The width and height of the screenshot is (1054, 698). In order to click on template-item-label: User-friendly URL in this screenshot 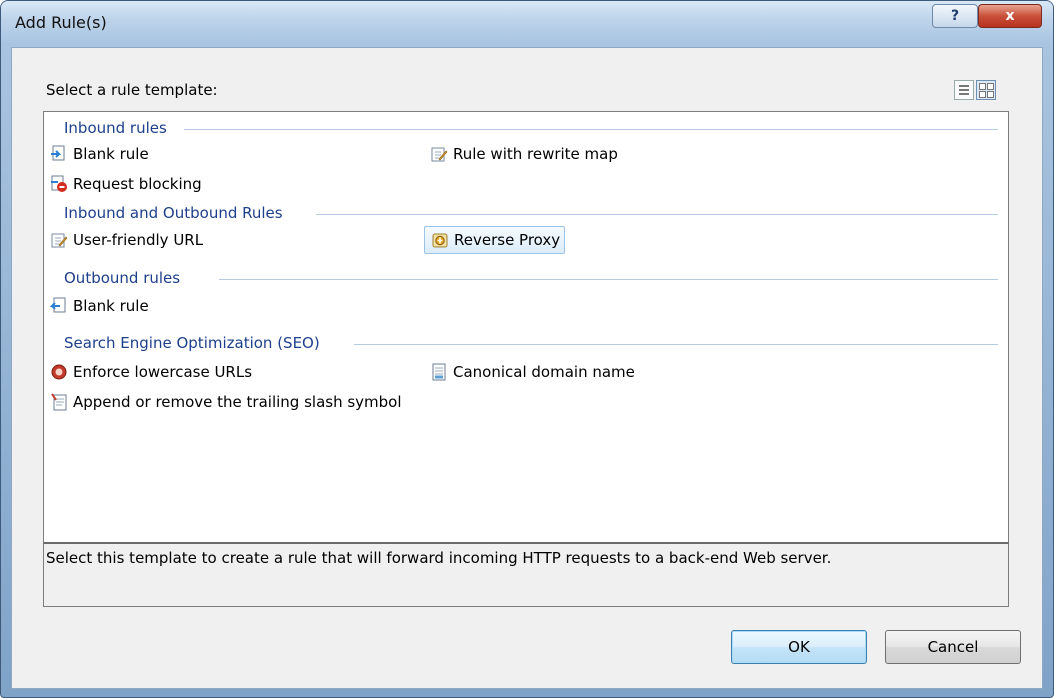, I will do `click(138, 240)`.